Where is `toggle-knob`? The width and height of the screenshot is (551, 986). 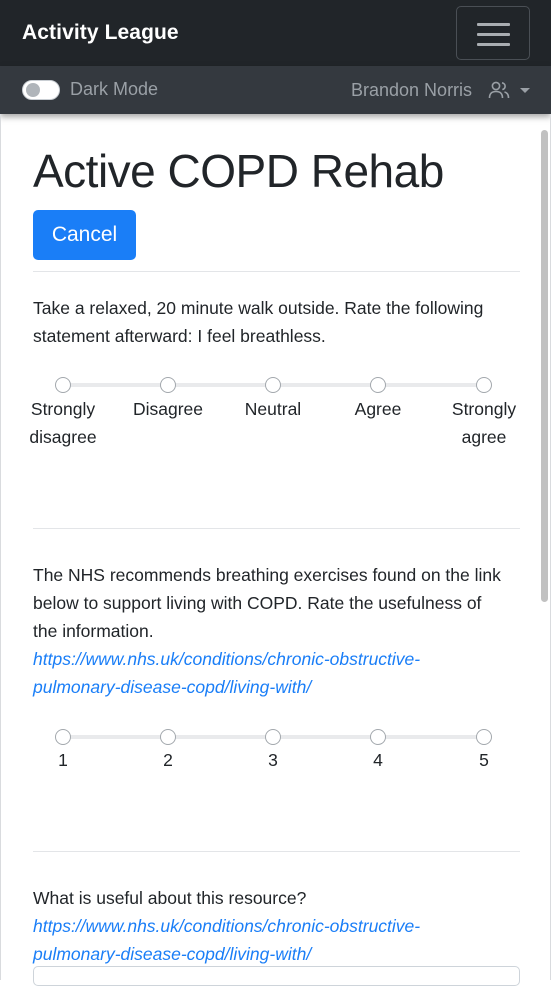
toggle-knob is located at coordinates (33, 90).